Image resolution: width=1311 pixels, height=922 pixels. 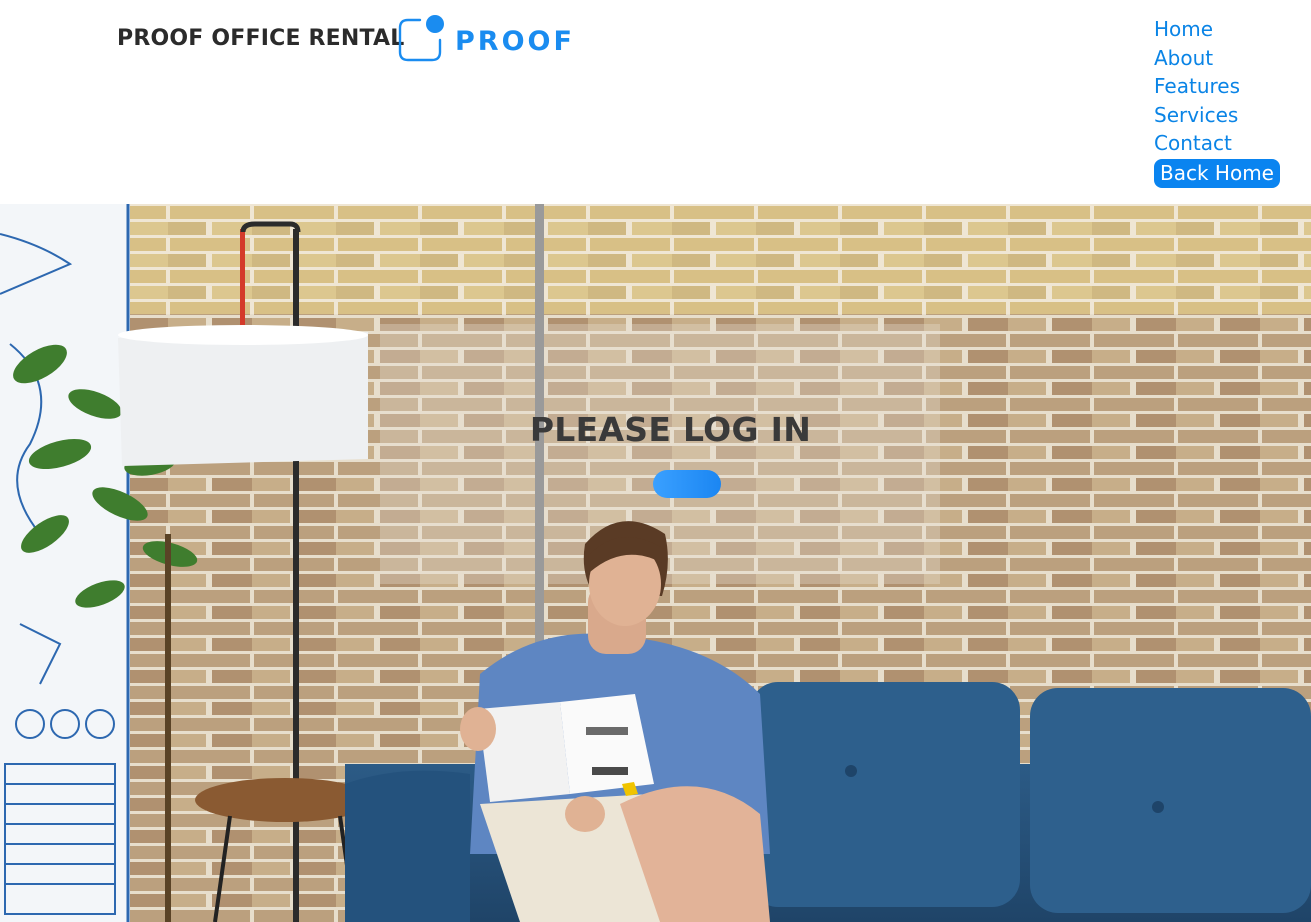 I want to click on back-home-button: Back Home, so click(x=1217, y=173).